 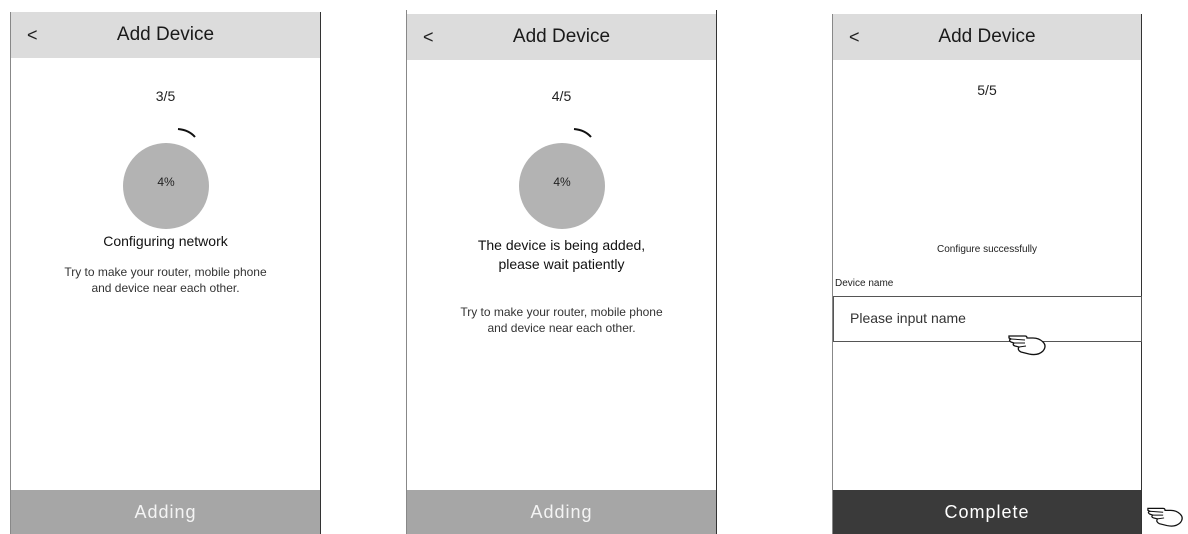 What do you see at coordinates (561, 245) in the screenshot?
I see `status-message-line-1: The device is being added,` at bounding box center [561, 245].